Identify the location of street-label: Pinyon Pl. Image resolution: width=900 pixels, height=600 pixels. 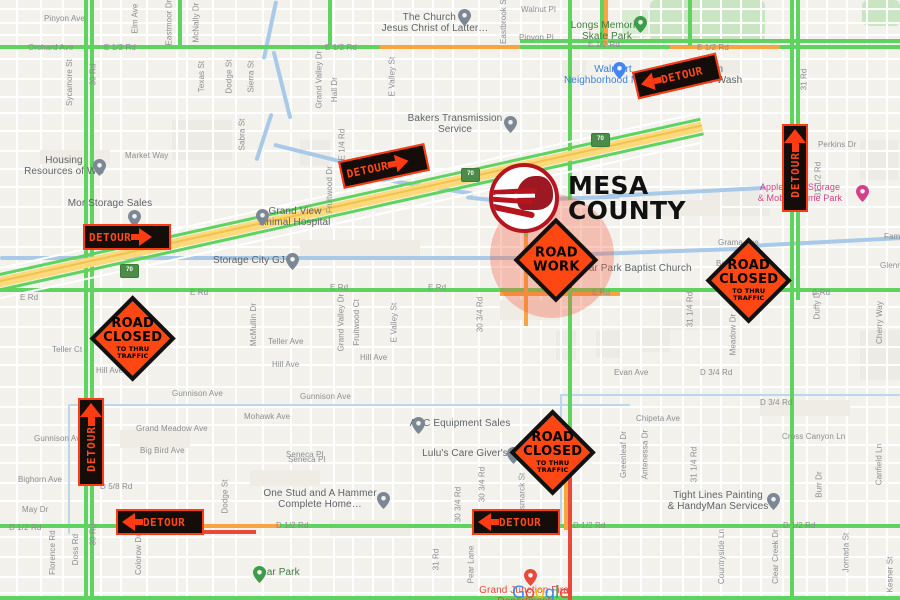
(536, 37).